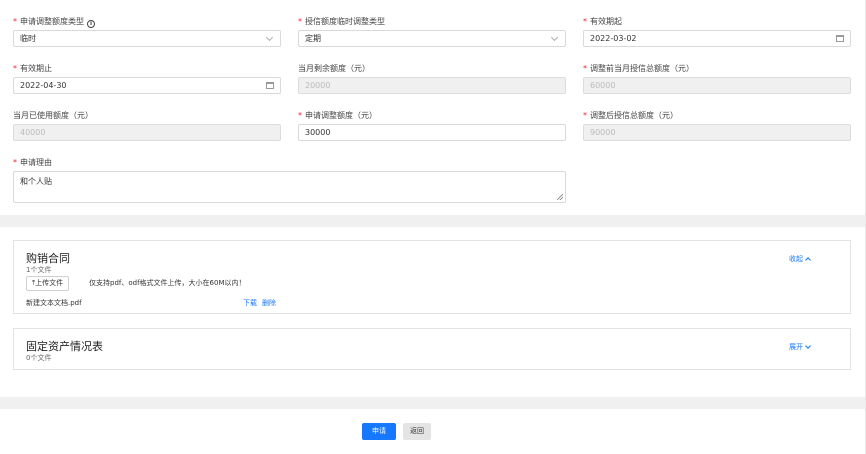 The image size is (866, 454). Describe the element at coordinates (432, 349) in the screenshot. I see `attachment-card-fixed-assets: 固定资产情况表 0个文件 展开` at that location.